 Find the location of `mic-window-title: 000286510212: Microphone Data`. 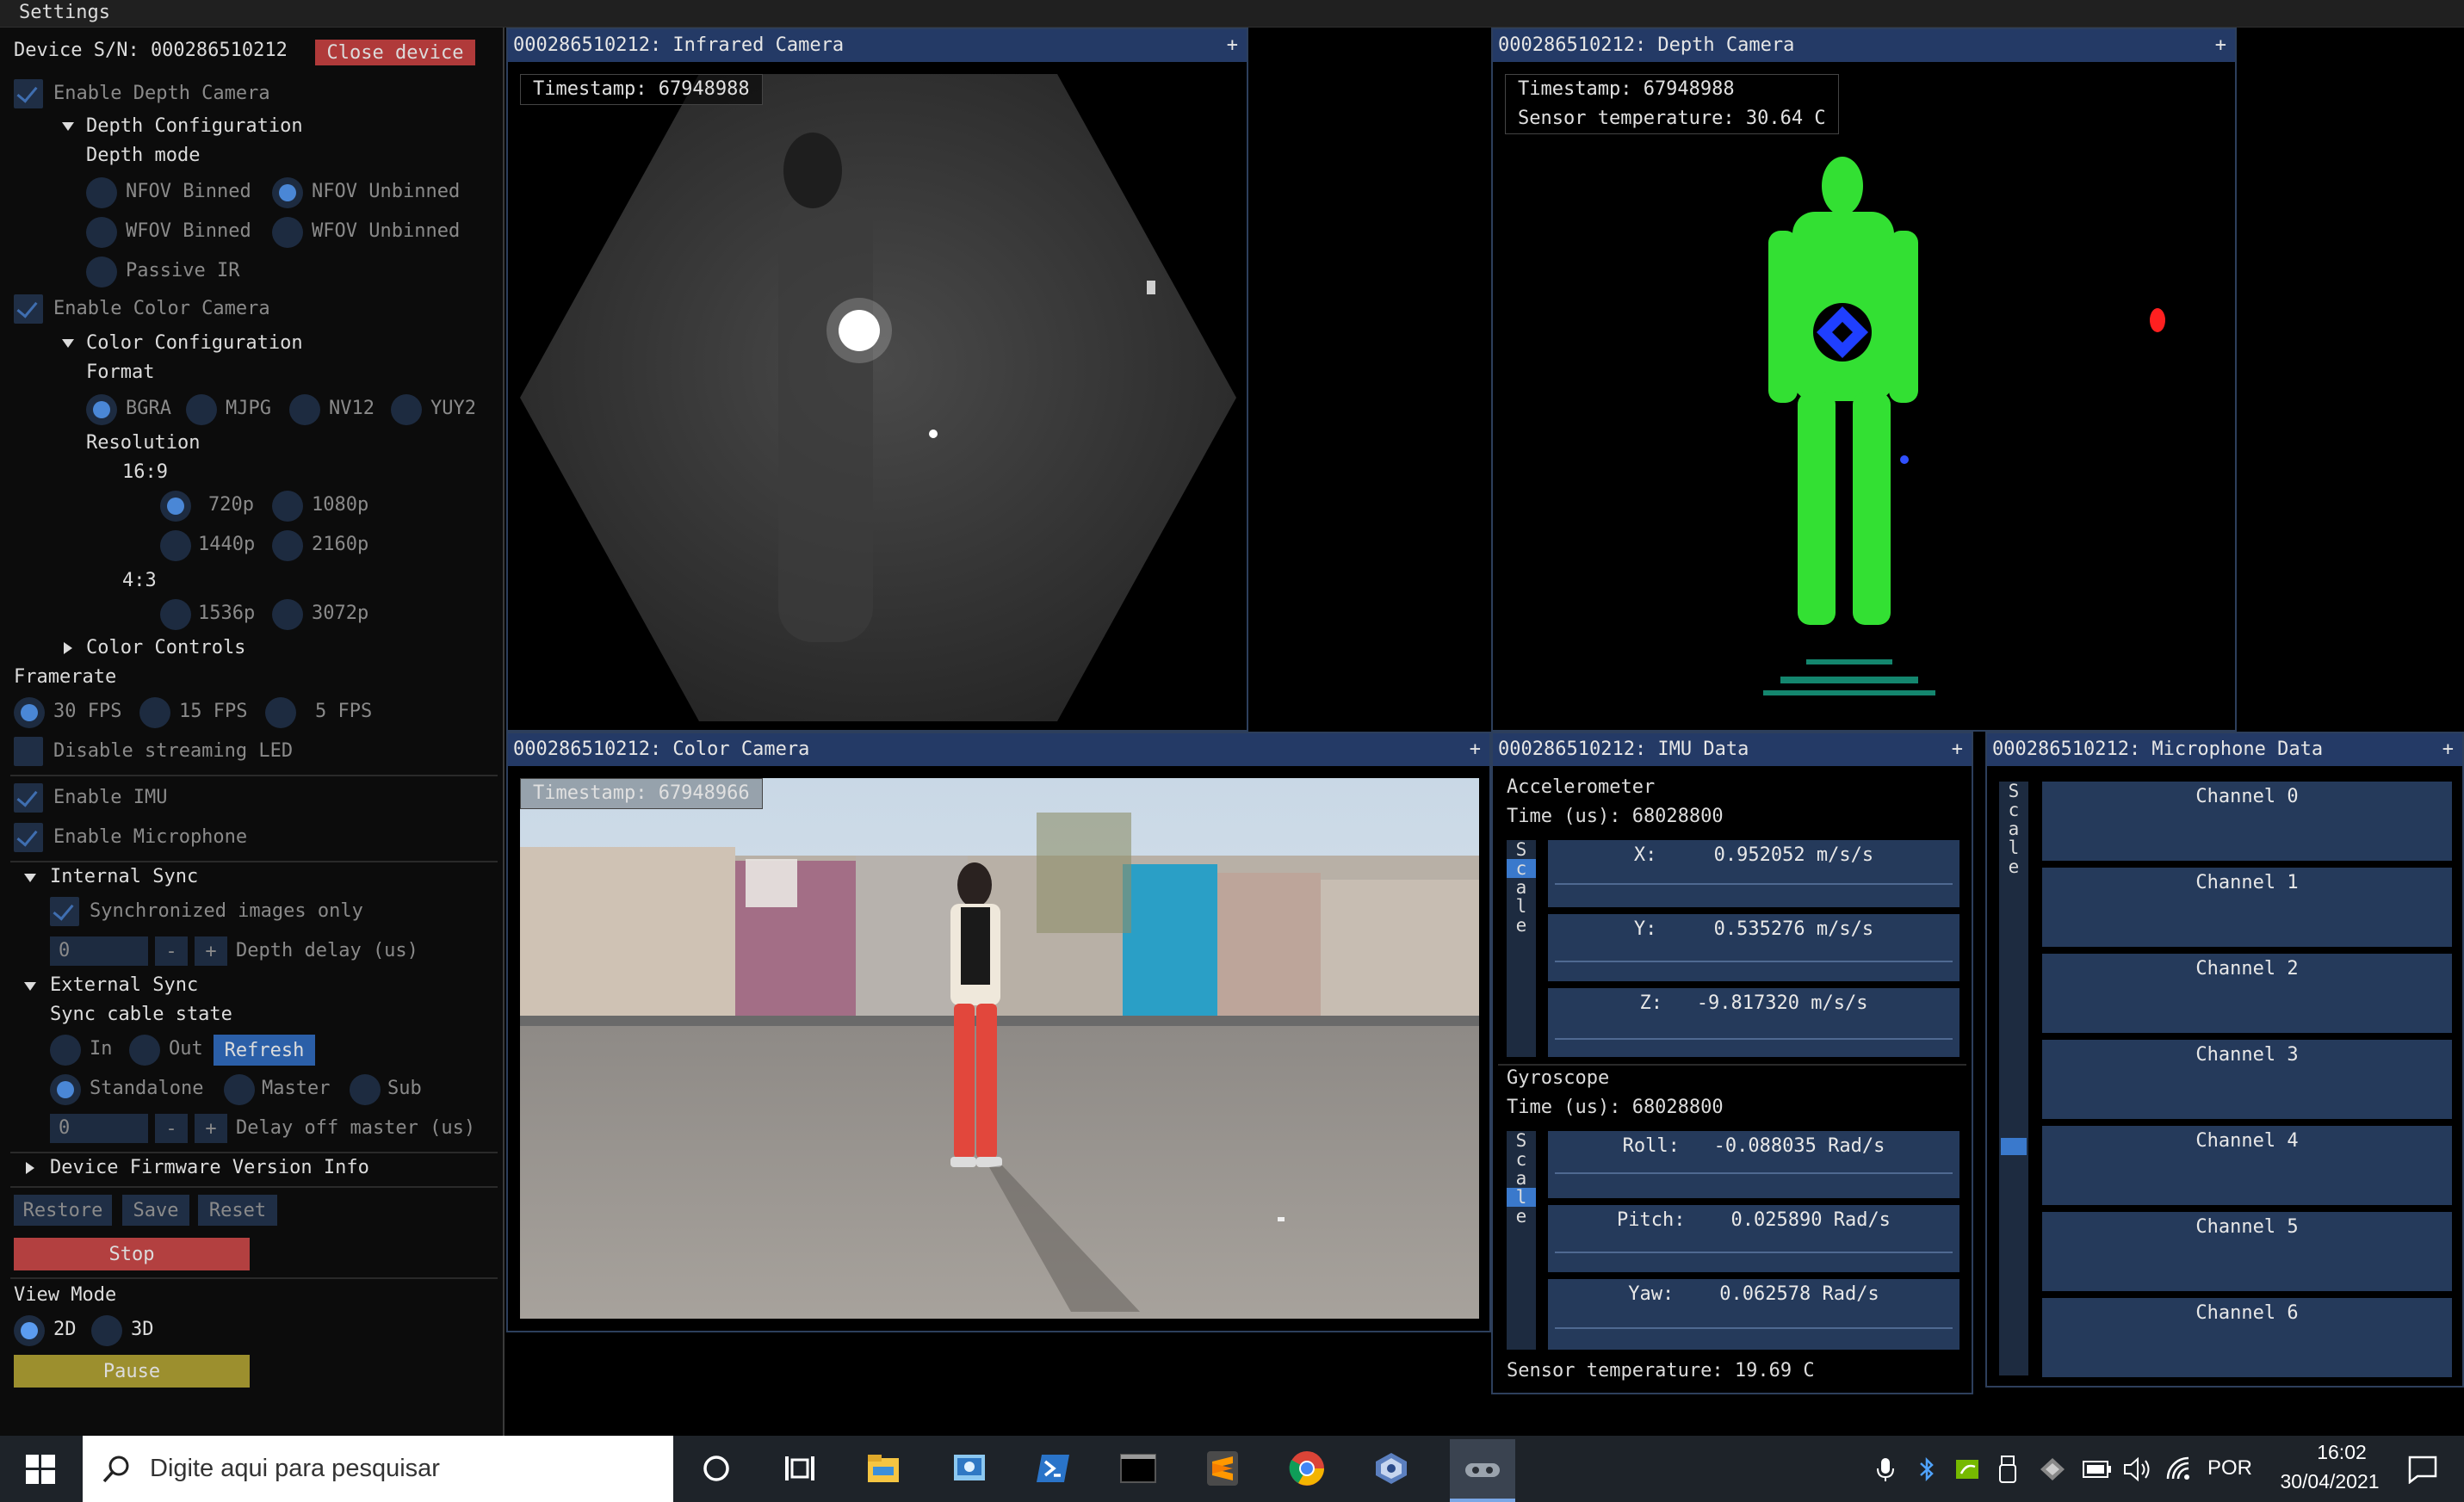

mic-window-title: 000286510212: Microphone Data is located at coordinates (2224, 750).